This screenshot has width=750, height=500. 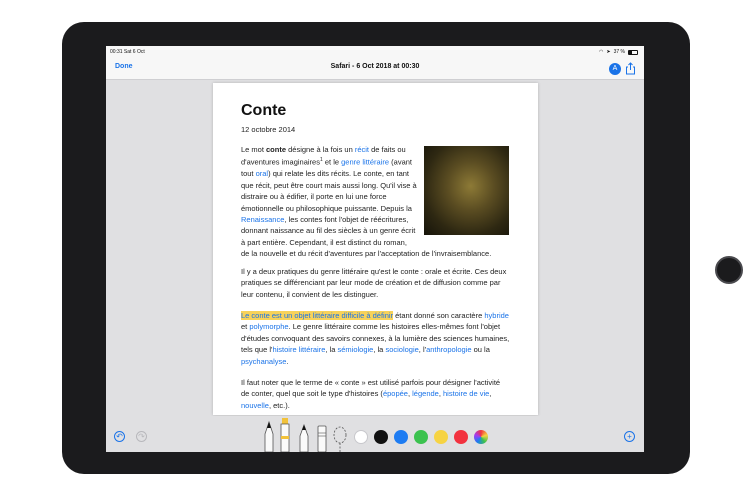 What do you see at coordinates (381, 437) in the screenshot?
I see `color-swatch-black` at bounding box center [381, 437].